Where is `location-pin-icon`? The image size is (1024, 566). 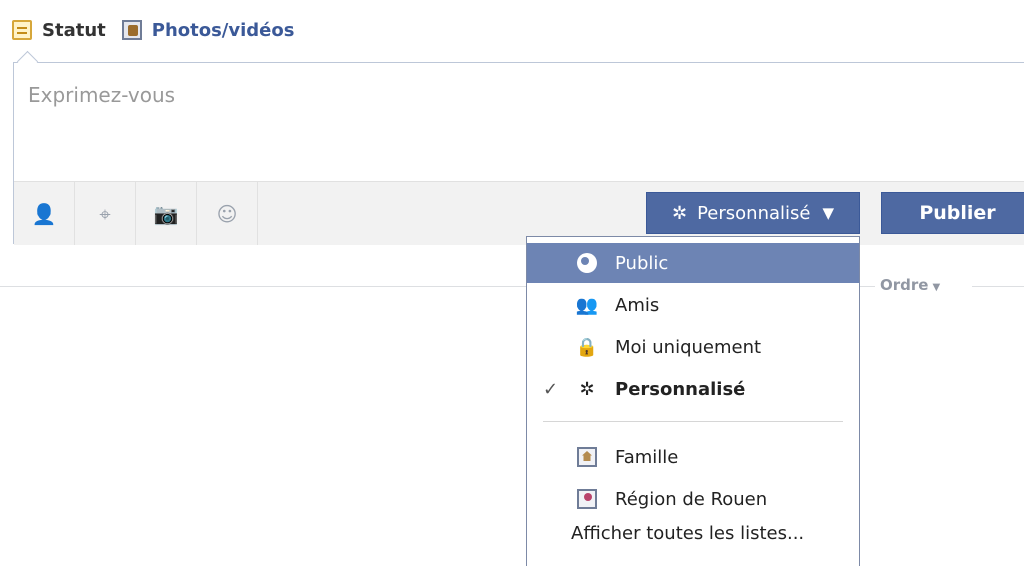 location-pin-icon is located at coordinates (587, 499).